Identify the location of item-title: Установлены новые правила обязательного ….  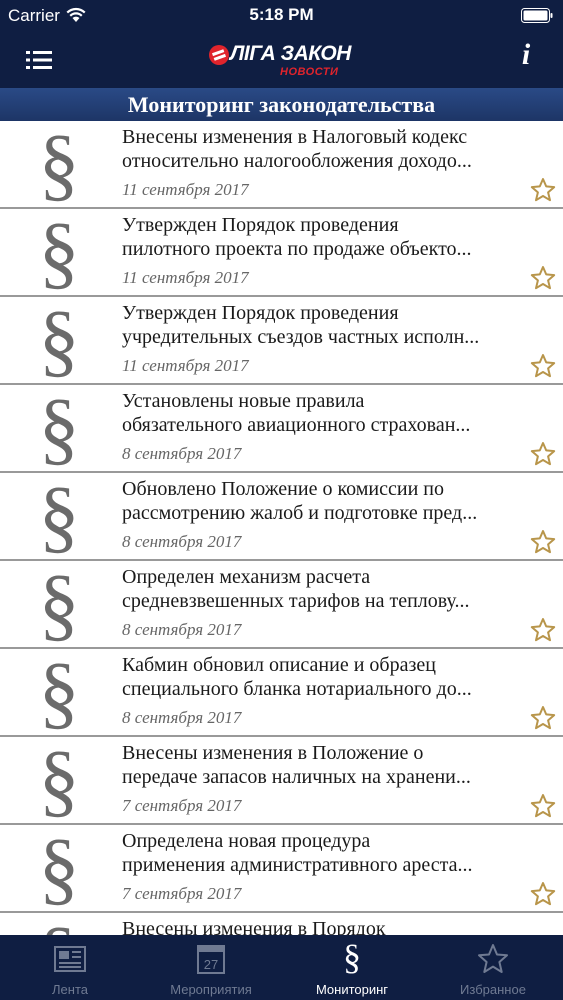
(296, 413).